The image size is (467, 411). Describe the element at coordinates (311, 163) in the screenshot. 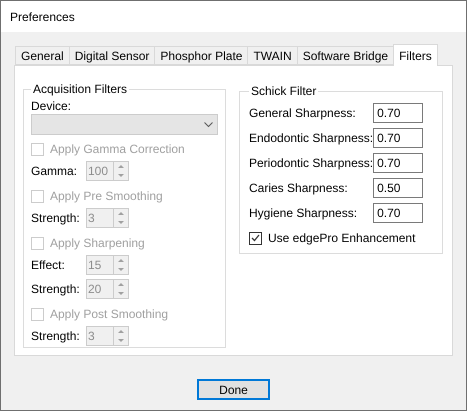

I see `field-label: Periodontic Sharpness:` at that location.